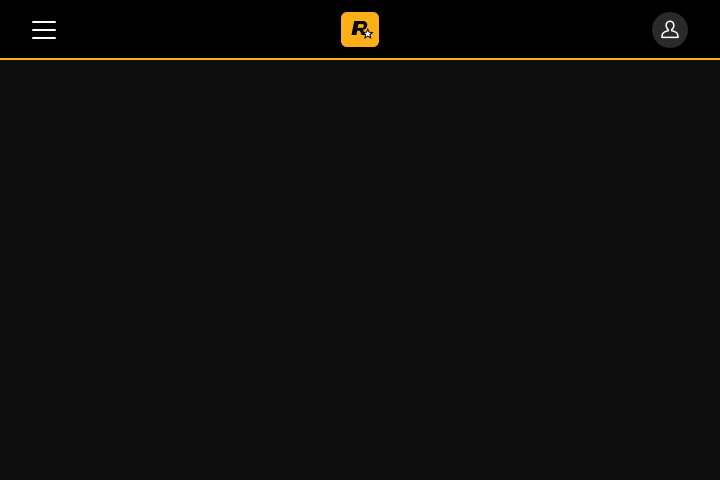 The width and height of the screenshot is (720, 480). I want to click on user-profile-icon, so click(670, 29).